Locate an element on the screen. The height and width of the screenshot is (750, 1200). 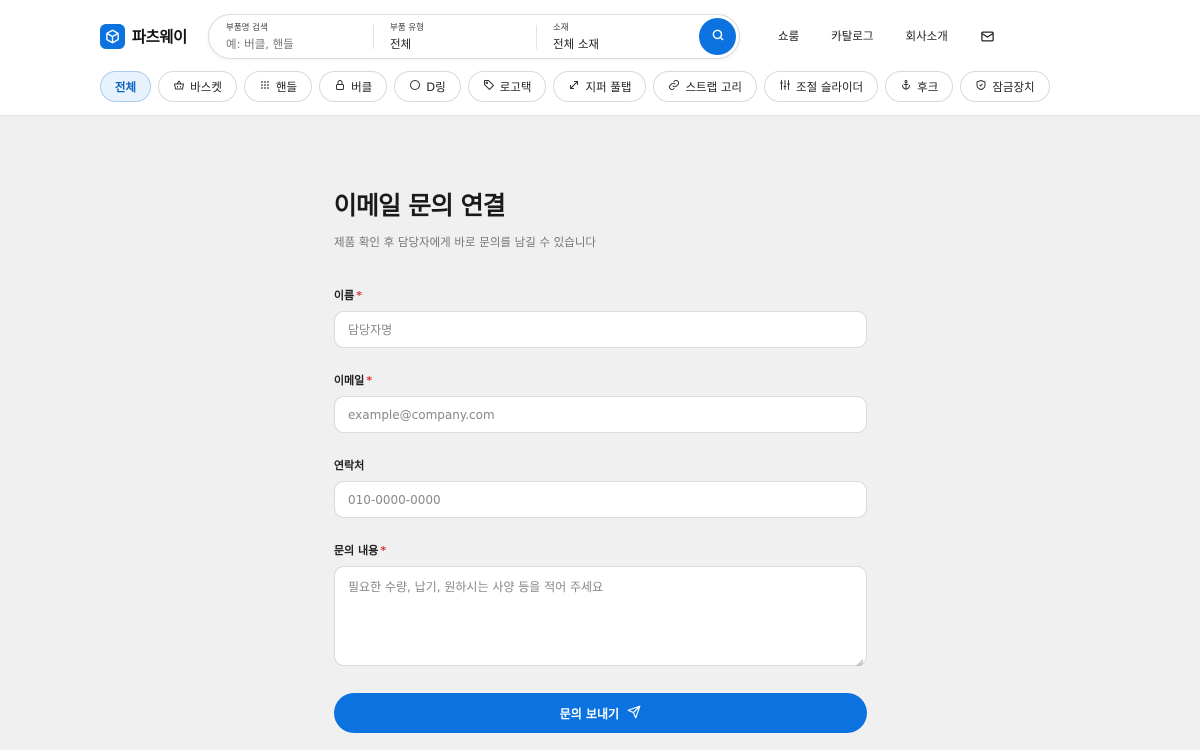
chip-hook: 후크 is located at coordinates (919, 86).